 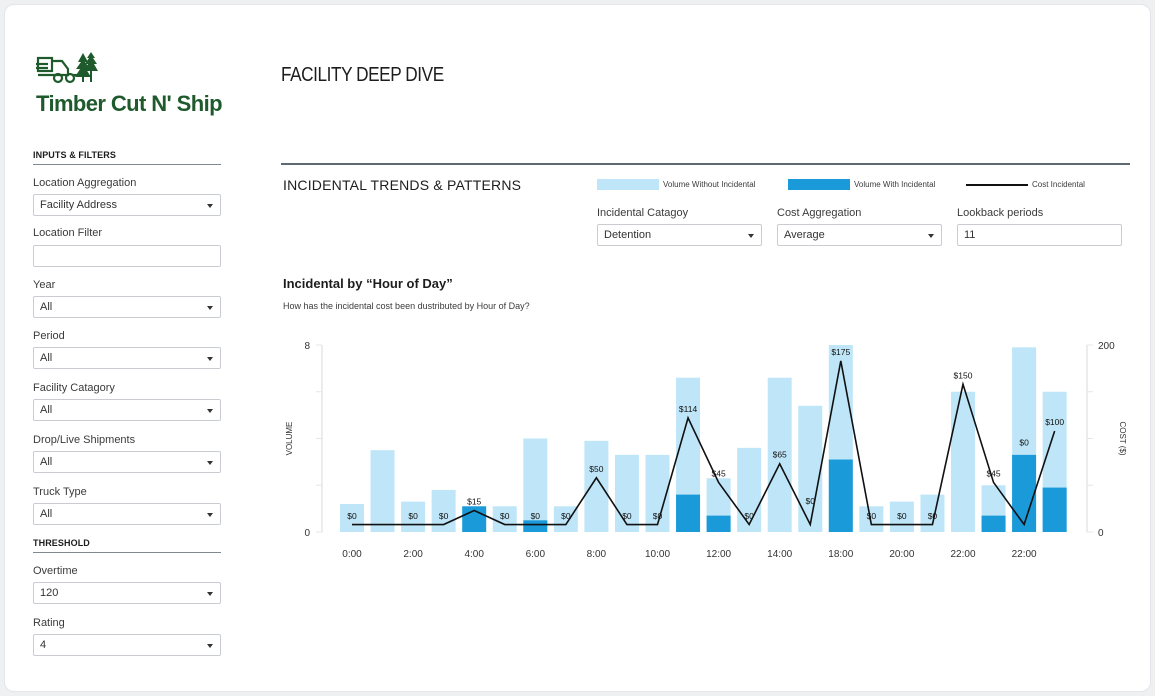 I want to click on chart-heading: Incidental by “Hour of Day”, so click(x=368, y=283).